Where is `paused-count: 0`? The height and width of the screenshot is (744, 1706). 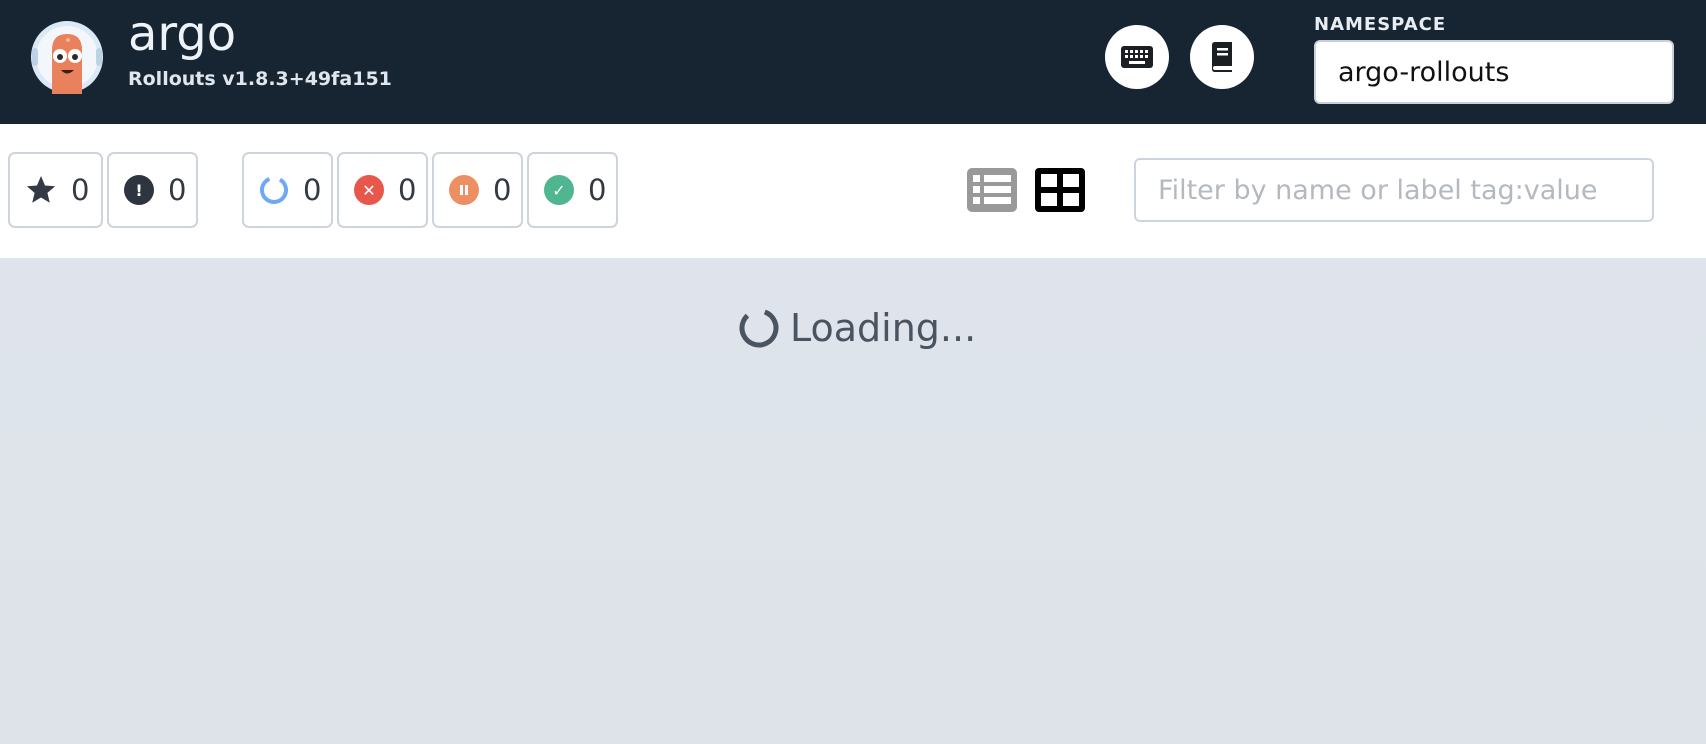
paused-count: 0 is located at coordinates (502, 190).